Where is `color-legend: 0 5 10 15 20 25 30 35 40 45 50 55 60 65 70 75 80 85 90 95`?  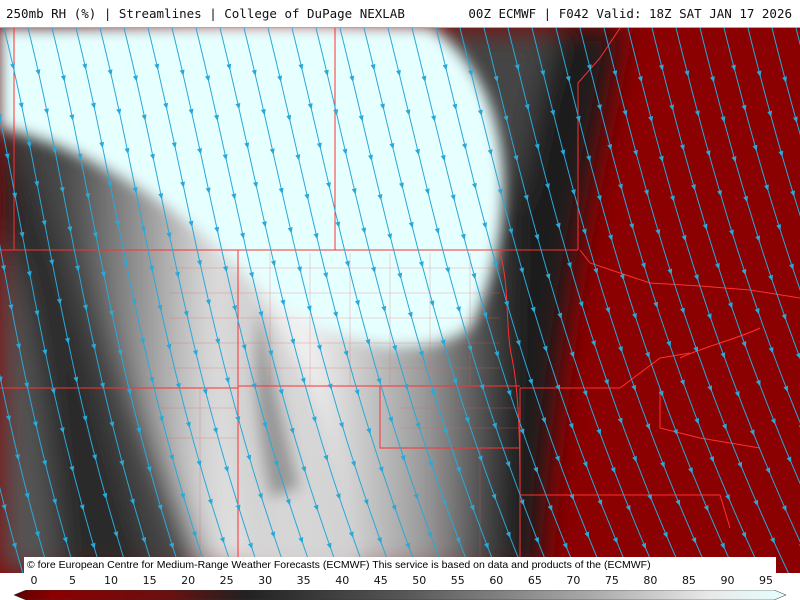 color-legend: 0 5 10 15 20 25 30 35 40 45 50 55 60 65 70 75 80 85 90 95 is located at coordinates (400, 586).